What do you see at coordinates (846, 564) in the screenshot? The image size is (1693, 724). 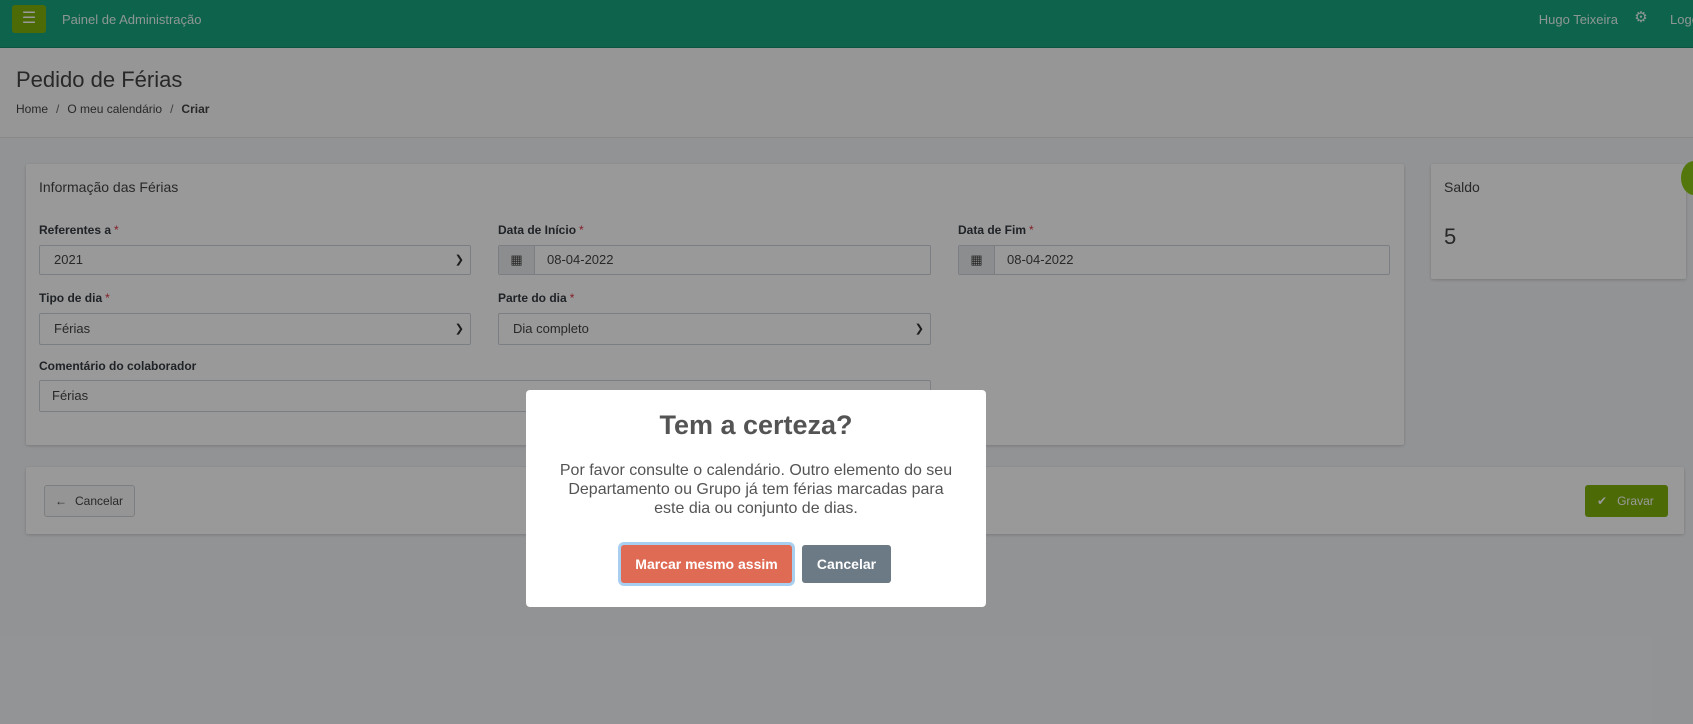 I see `dialog-cancel-button: Cancelar` at bounding box center [846, 564].